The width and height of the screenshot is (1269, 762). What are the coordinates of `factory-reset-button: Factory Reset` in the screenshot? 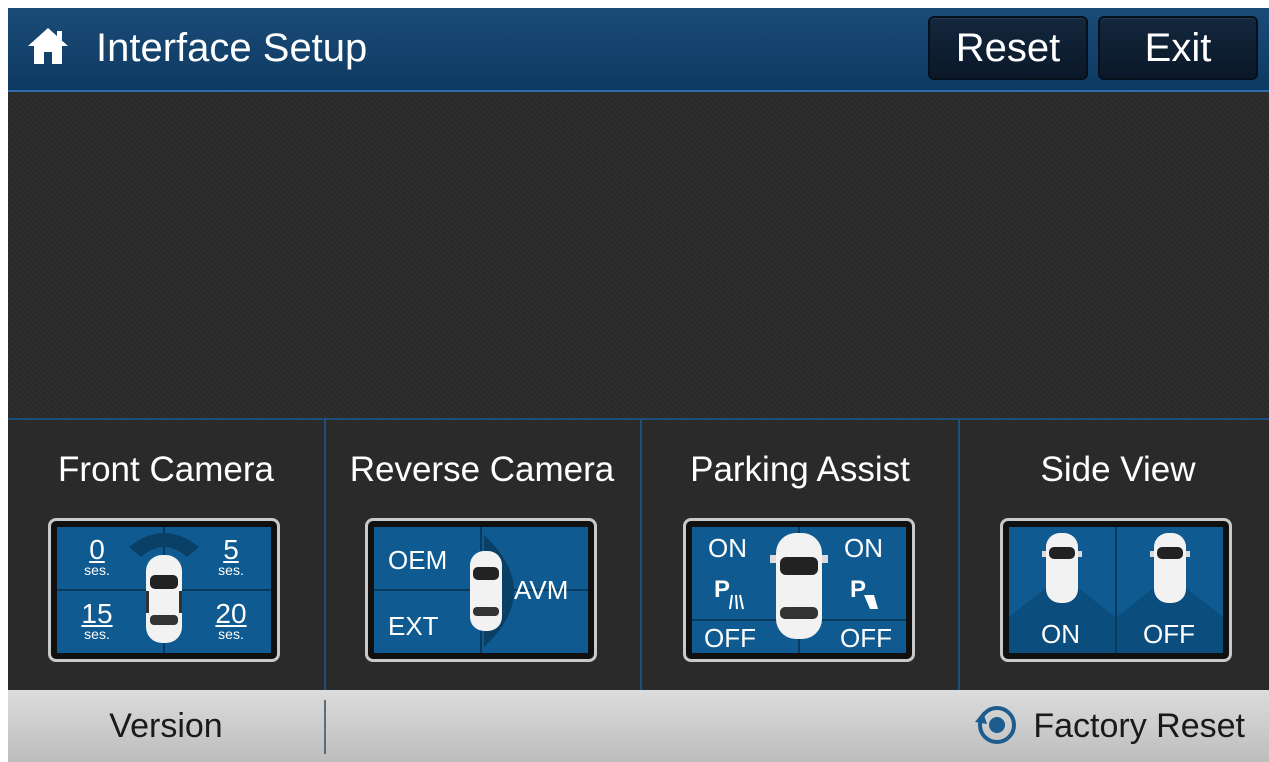 It's located at (1109, 726).